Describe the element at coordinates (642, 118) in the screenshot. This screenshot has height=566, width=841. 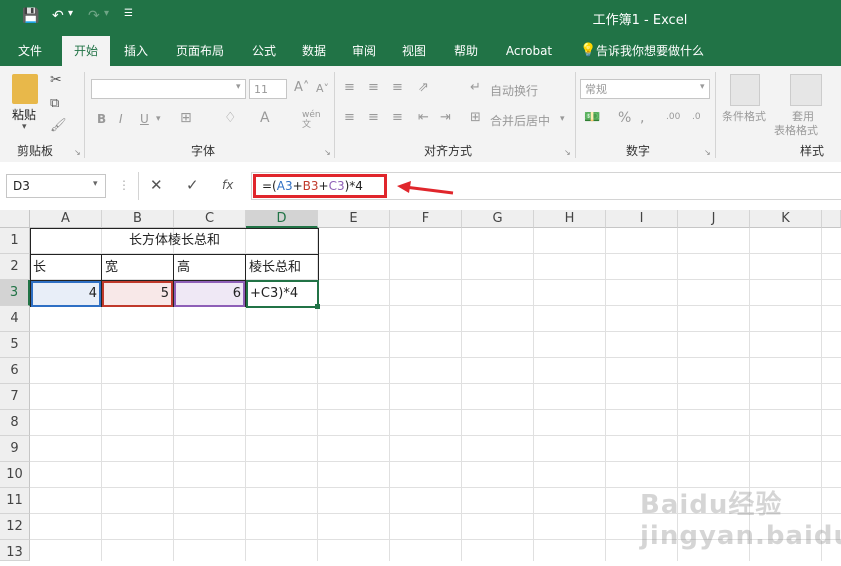
I see `comma-style-icon: ,` at that location.